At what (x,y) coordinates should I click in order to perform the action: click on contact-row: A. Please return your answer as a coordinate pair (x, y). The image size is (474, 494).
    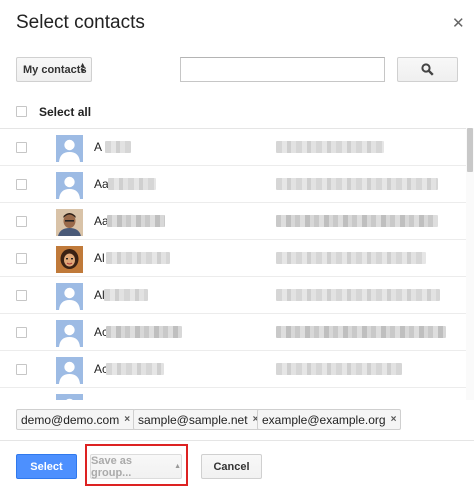
    Looking at the image, I should click on (233, 147).